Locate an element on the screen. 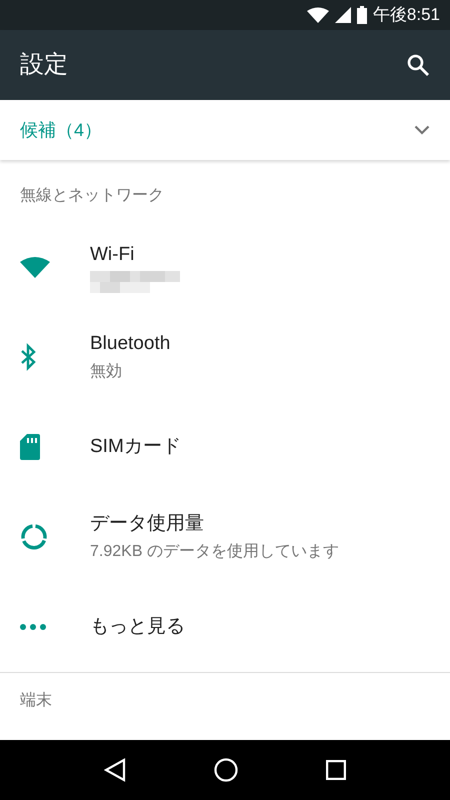  suggestions-label: 候補（4） is located at coordinates (61, 130).